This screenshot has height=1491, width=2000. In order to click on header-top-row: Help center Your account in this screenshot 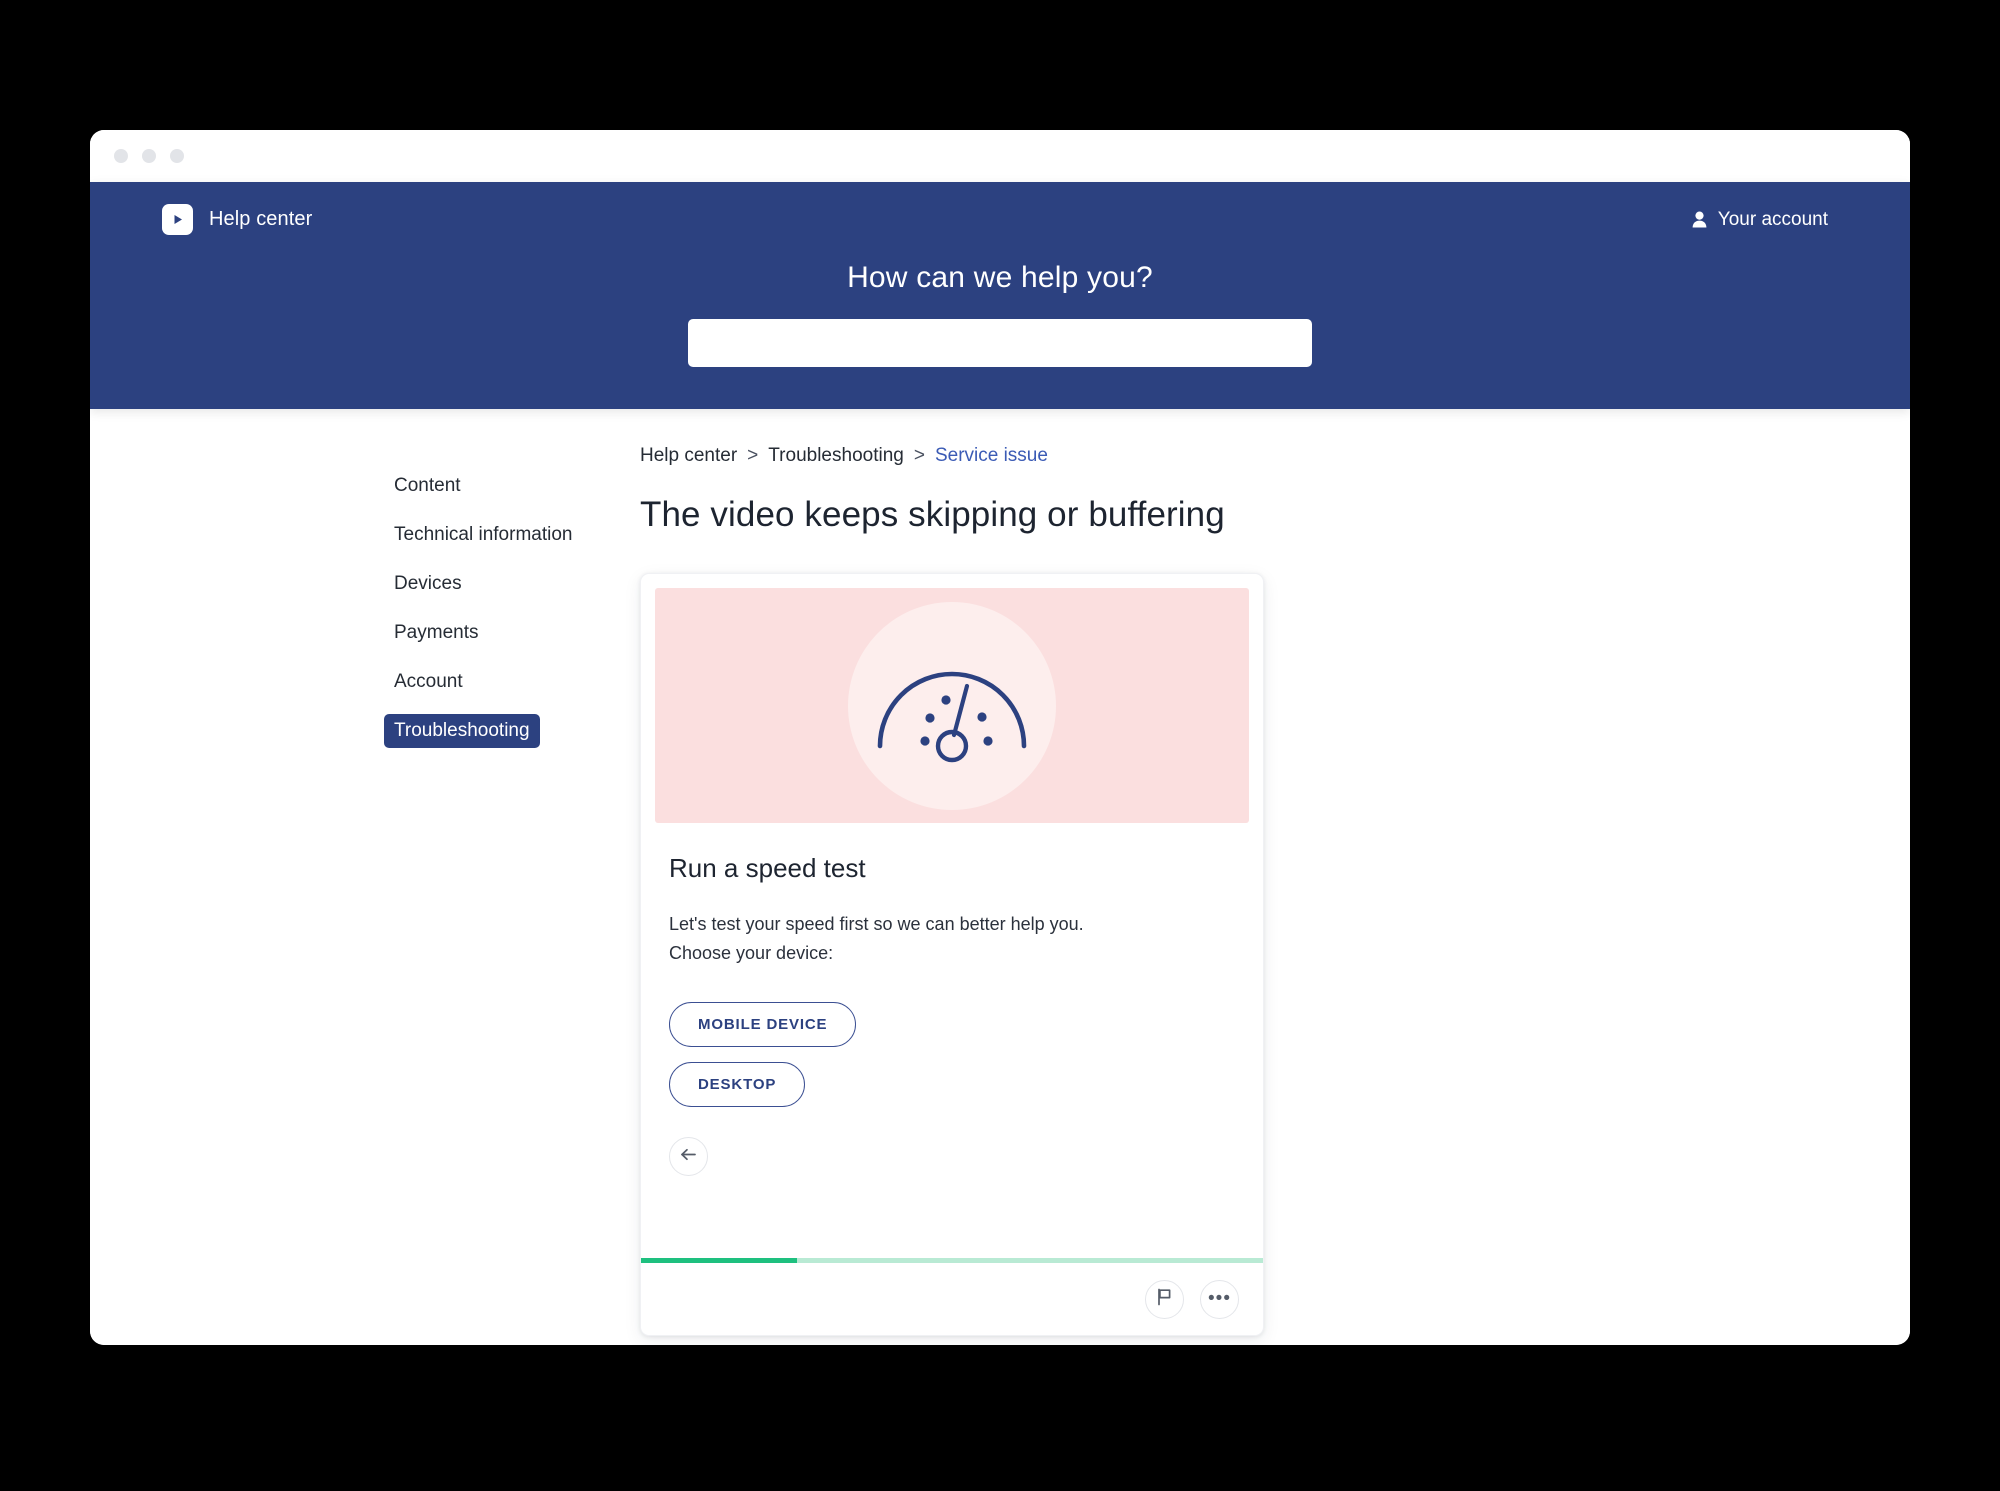, I will do `click(1000, 208)`.